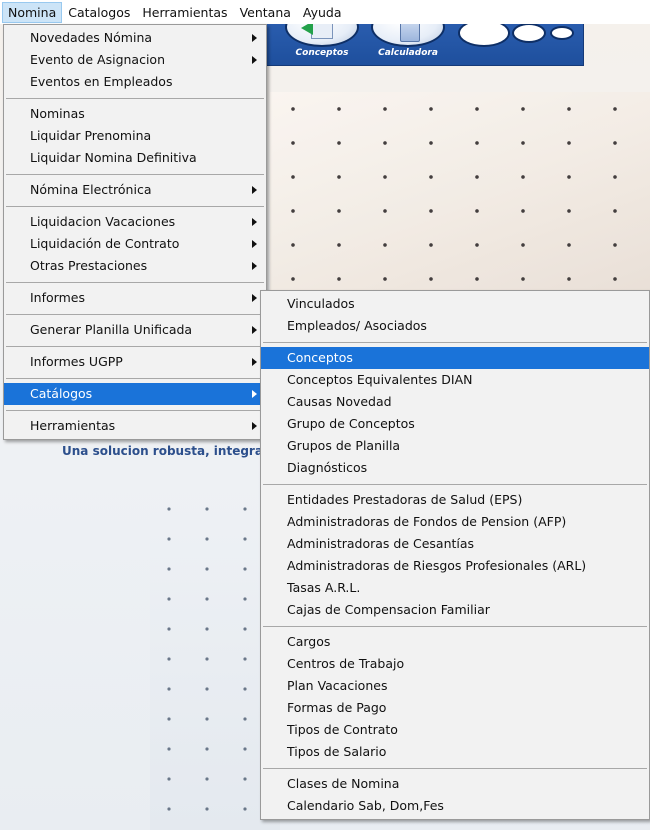 The height and width of the screenshot is (830, 650). Describe the element at coordinates (343, 783) in the screenshot. I see `menu-item-label: Clases de Nomina` at that location.